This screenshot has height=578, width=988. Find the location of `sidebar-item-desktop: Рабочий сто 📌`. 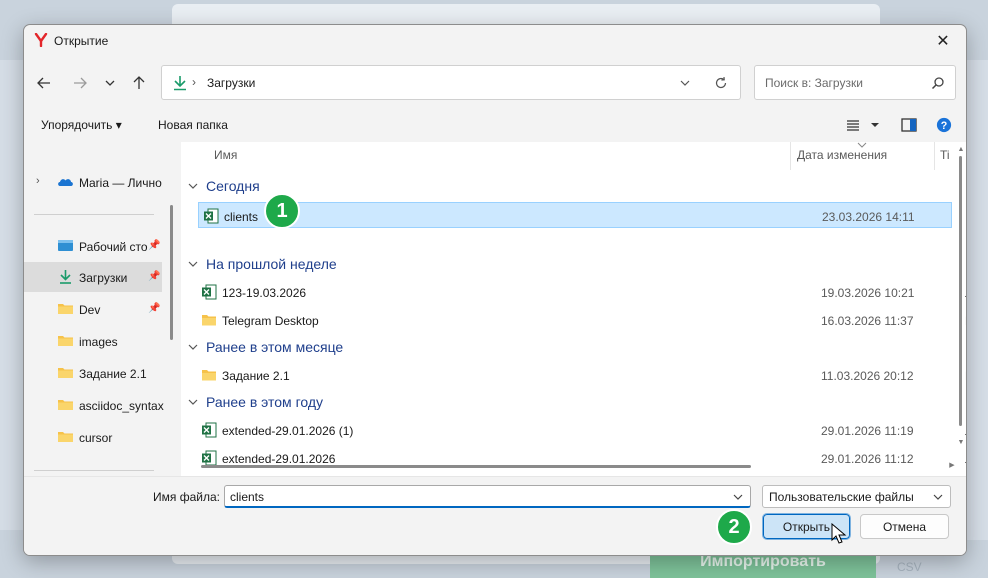

sidebar-item-desktop: Рабочий сто 📌 is located at coordinates (93, 246).